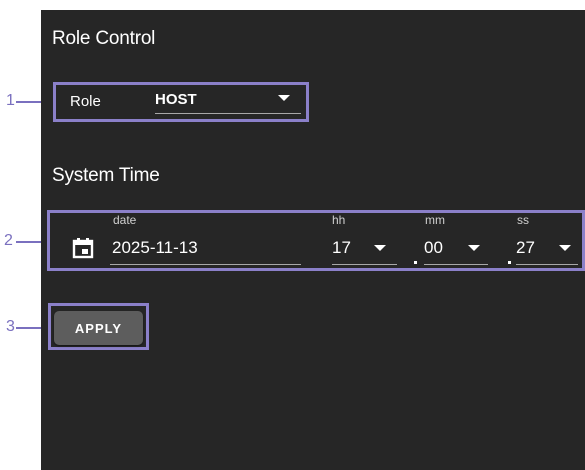  I want to click on callout-1-number: 1, so click(10, 100).